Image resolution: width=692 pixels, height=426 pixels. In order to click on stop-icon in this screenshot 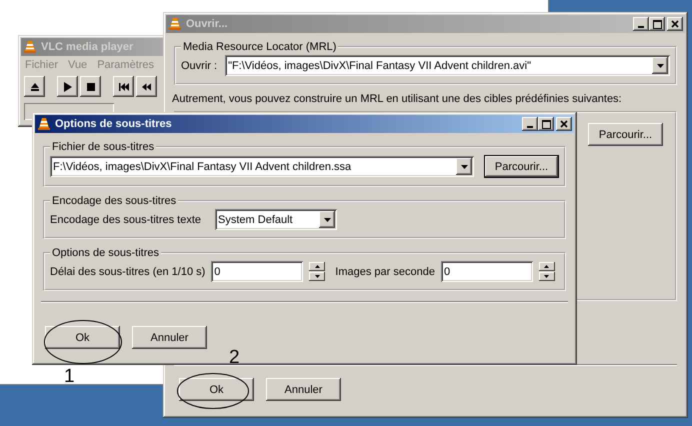, I will do `click(90, 86)`.